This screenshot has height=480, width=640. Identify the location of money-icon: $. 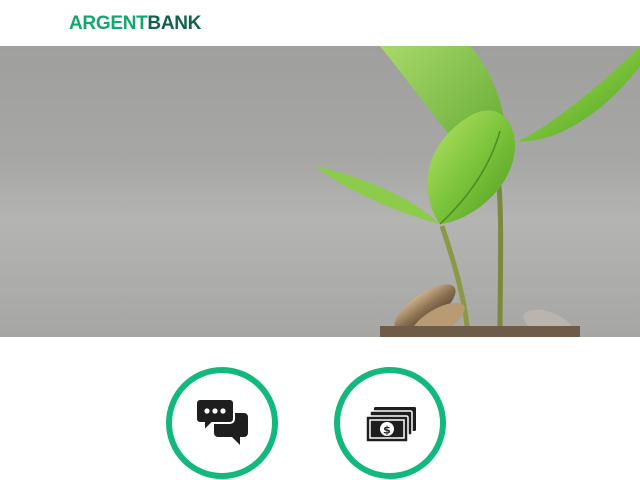
(391, 425).